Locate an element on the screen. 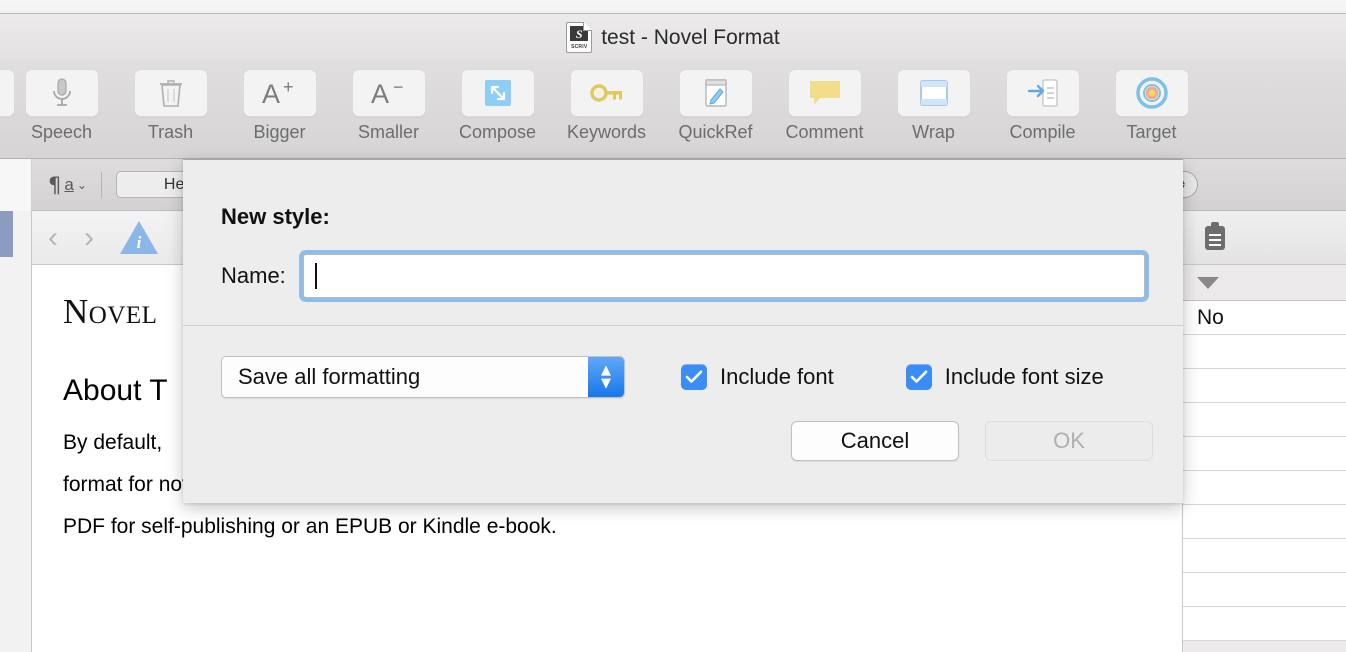 This screenshot has width=1346, height=652. chevron-down-icon: ⌄ is located at coordinates (81, 184).